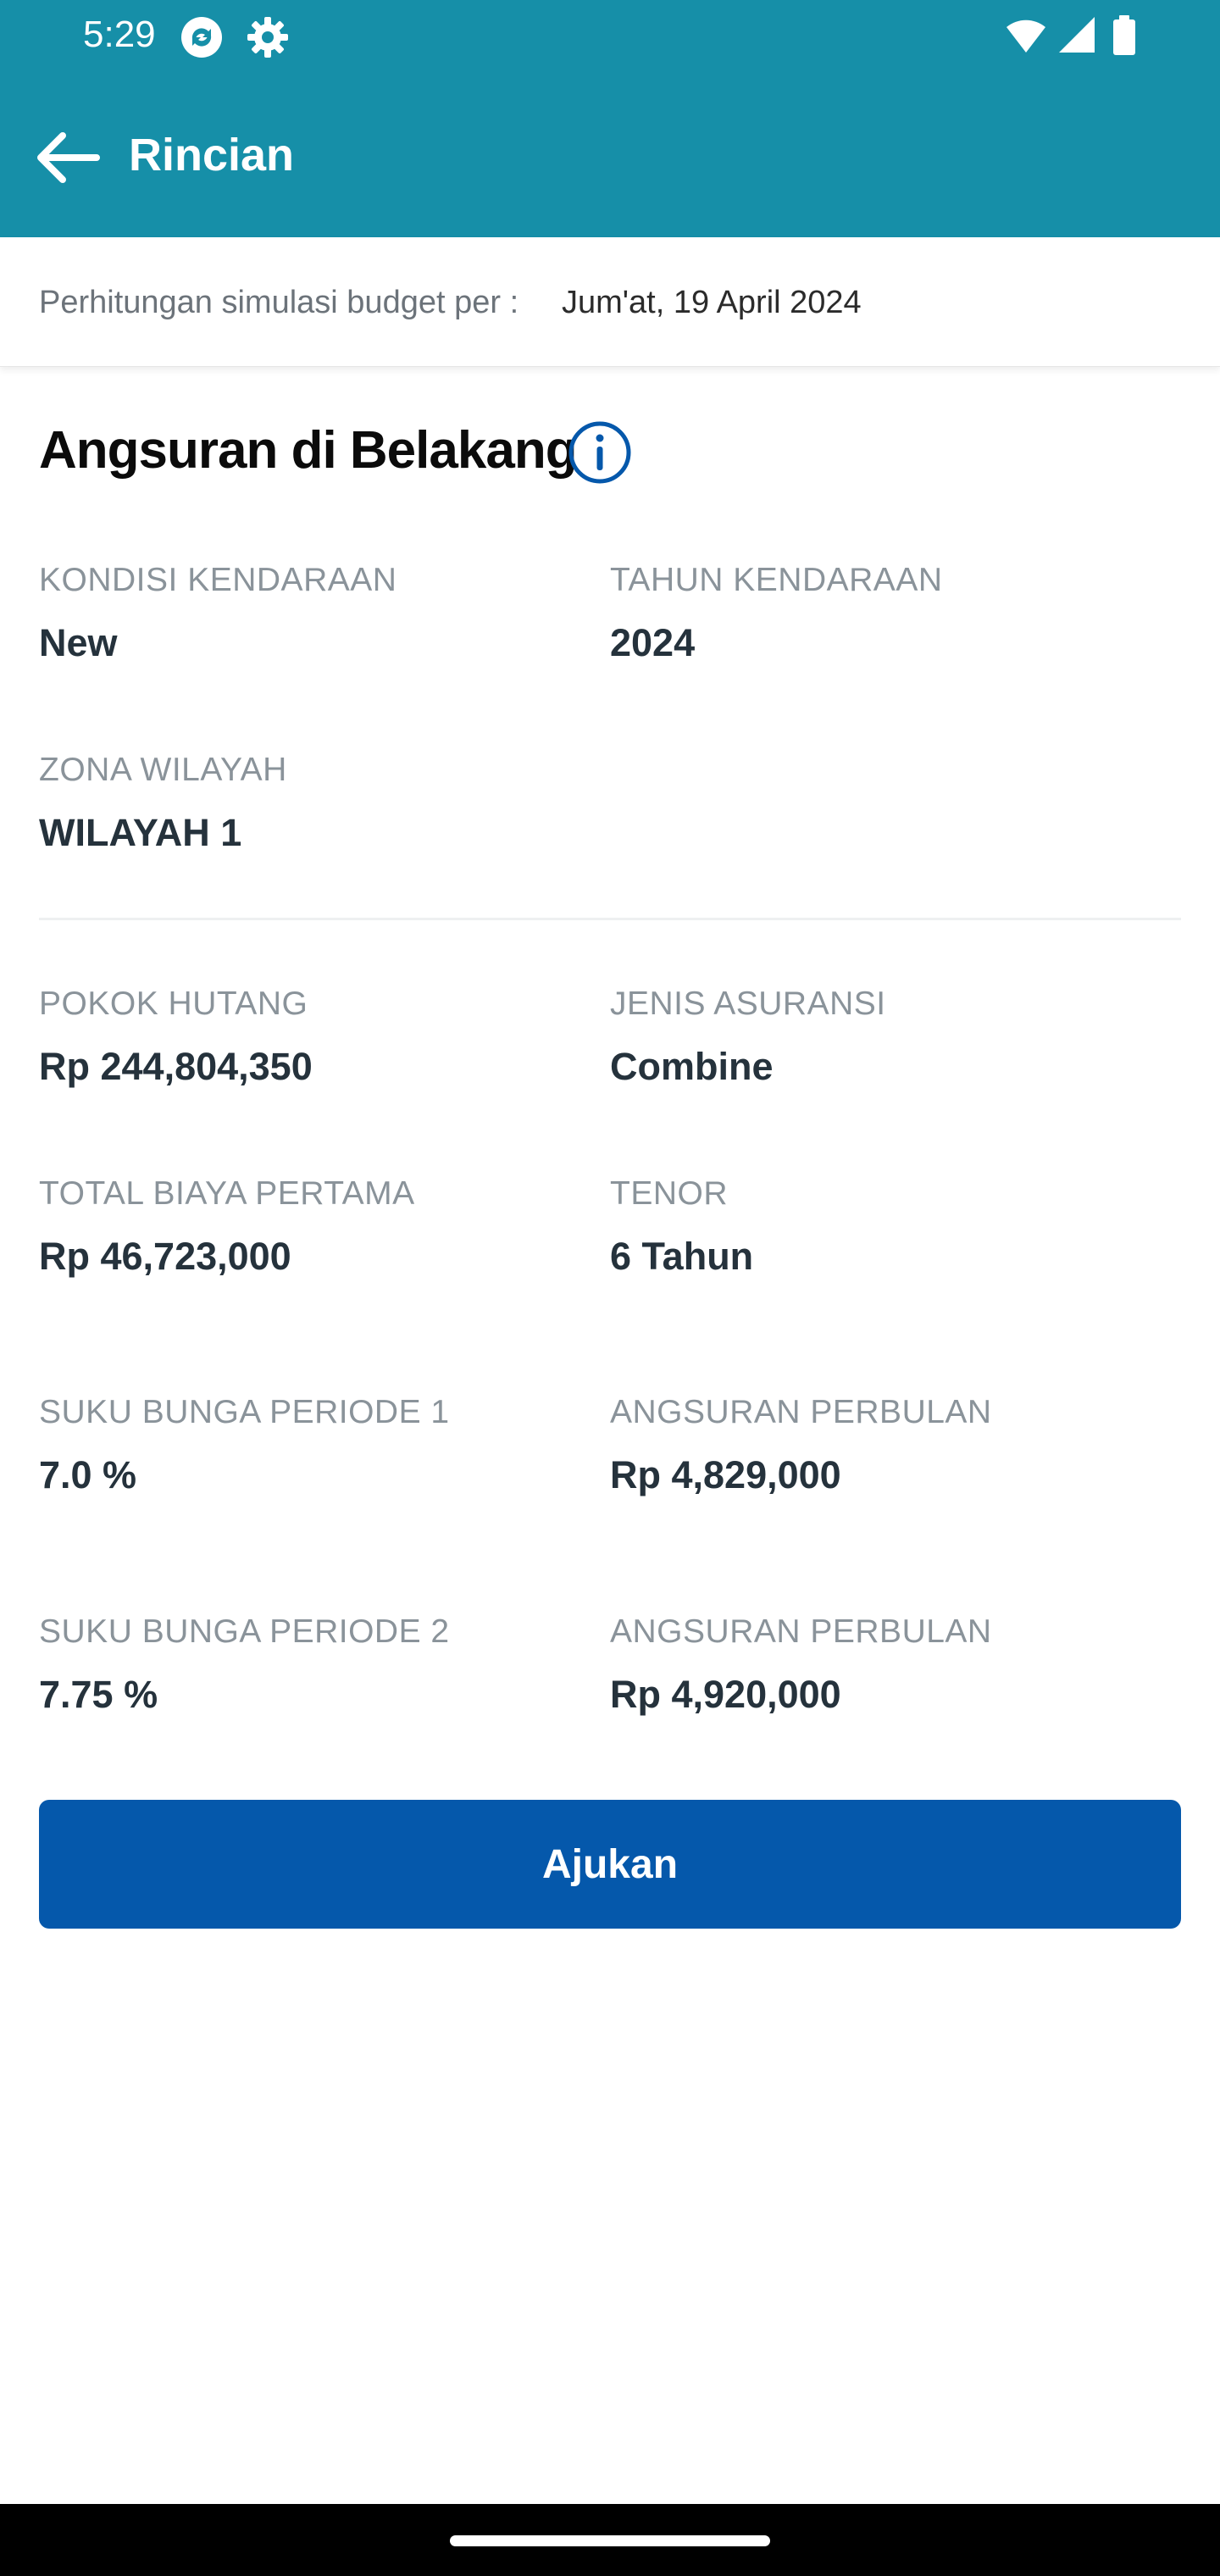 Image resolution: width=1220 pixels, height=2576 pixels. What do you see at coordinates (682, 1256) in the screenshot?
I see `tenor-value: 6 Tahun` at bounding box center [682, 1256].